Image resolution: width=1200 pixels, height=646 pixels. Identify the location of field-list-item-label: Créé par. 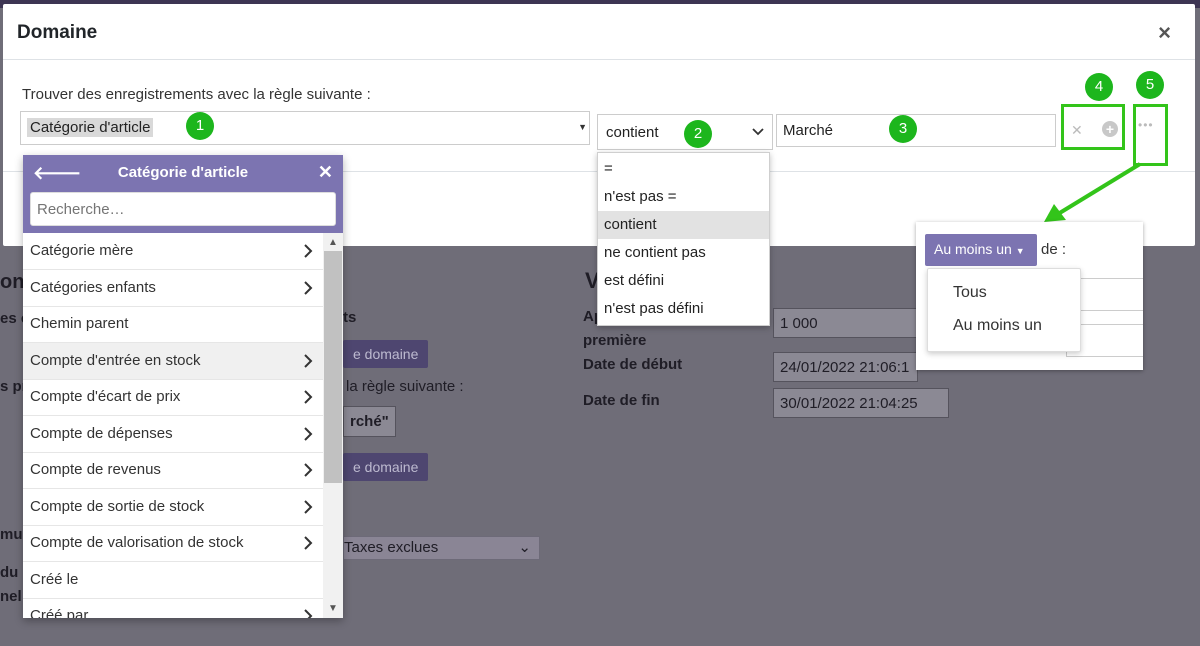
(59, 612).